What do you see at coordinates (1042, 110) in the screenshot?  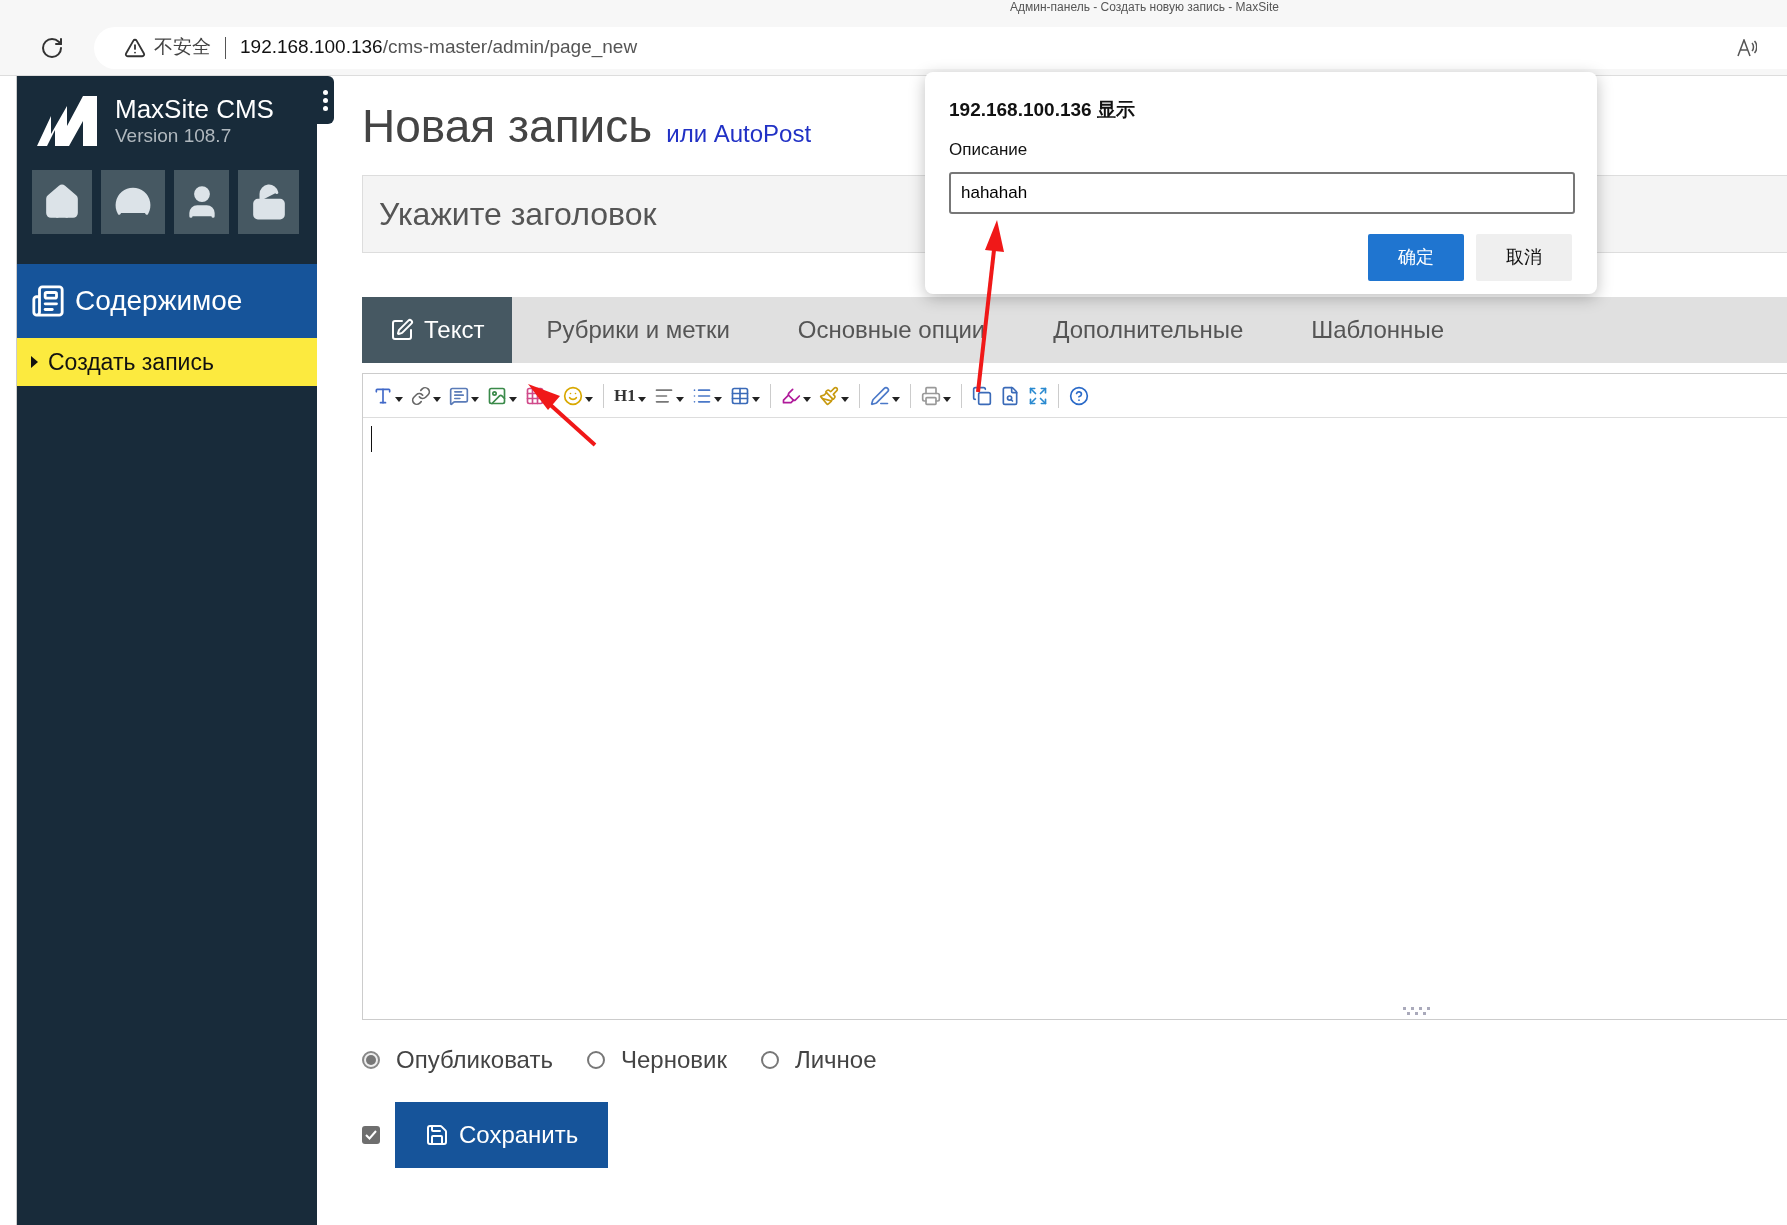 I see `dialog-title: 192.168.100.136 显示` at bounding box center [1042, 110].